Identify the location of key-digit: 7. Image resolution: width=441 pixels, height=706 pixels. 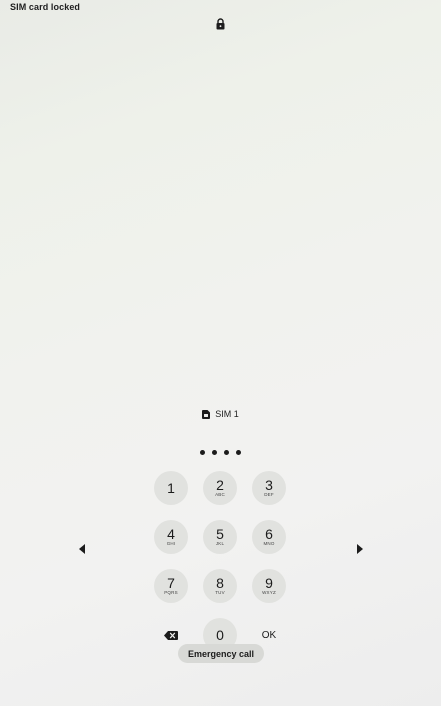
(171, 583).